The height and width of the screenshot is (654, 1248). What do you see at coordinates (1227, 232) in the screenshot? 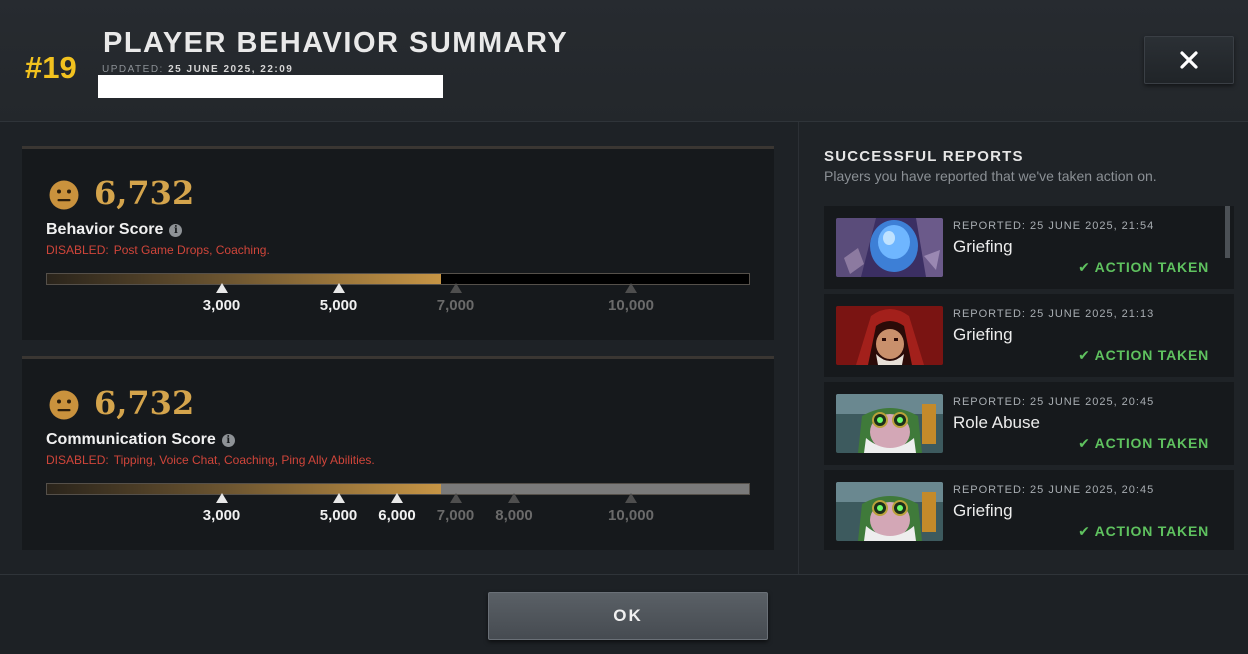
I see `reports-scrollbar` at bounding box center [1227, 232].